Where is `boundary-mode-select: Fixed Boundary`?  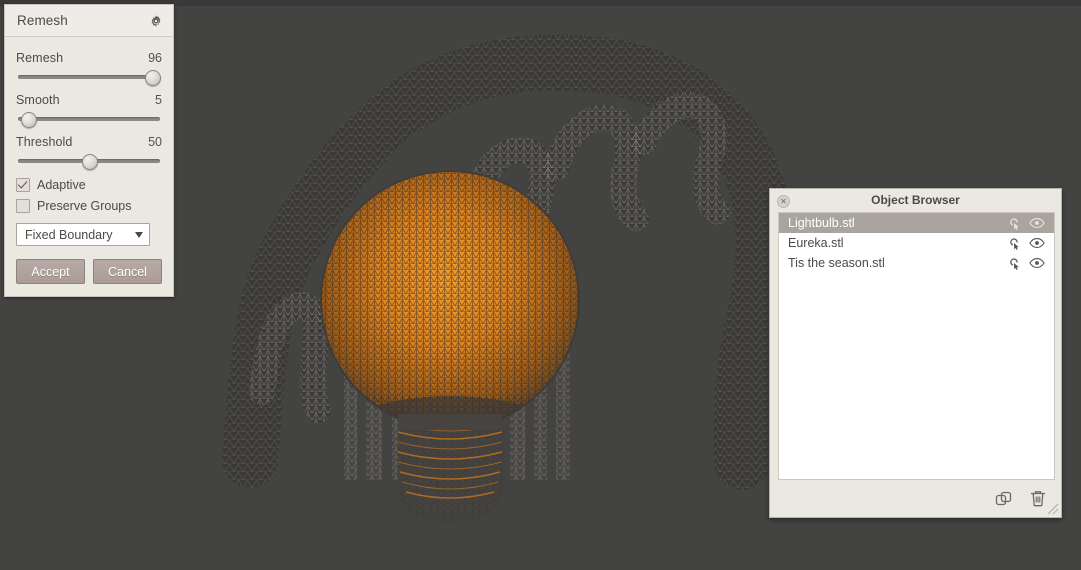 boundary-mode-select: Fixed Boundary is located at coordinates (83, 234).